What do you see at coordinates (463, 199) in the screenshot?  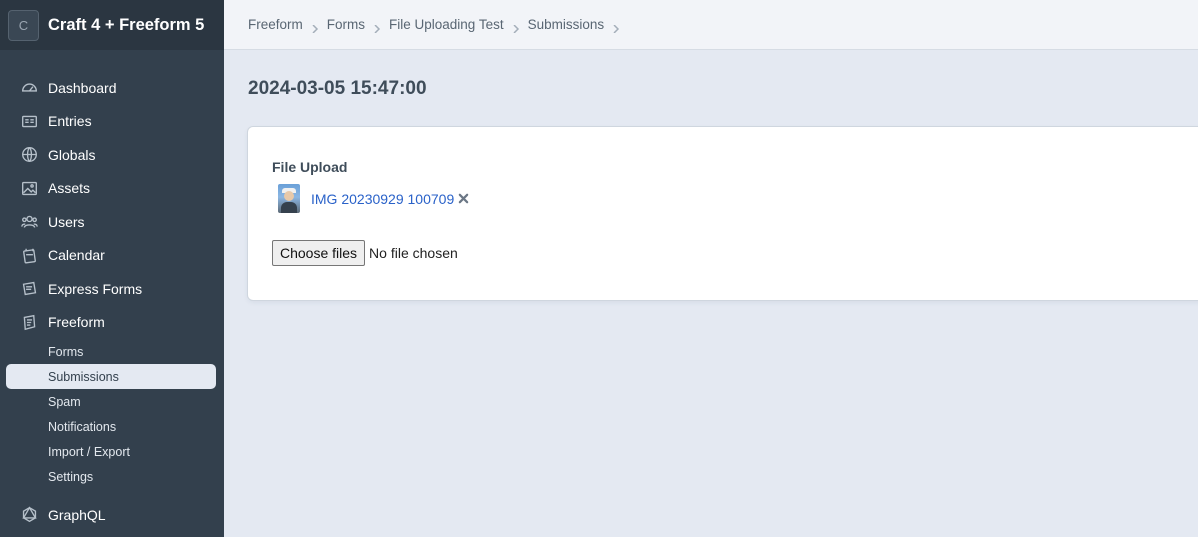 I see `remove-icon` at bounding box center [463, 199].